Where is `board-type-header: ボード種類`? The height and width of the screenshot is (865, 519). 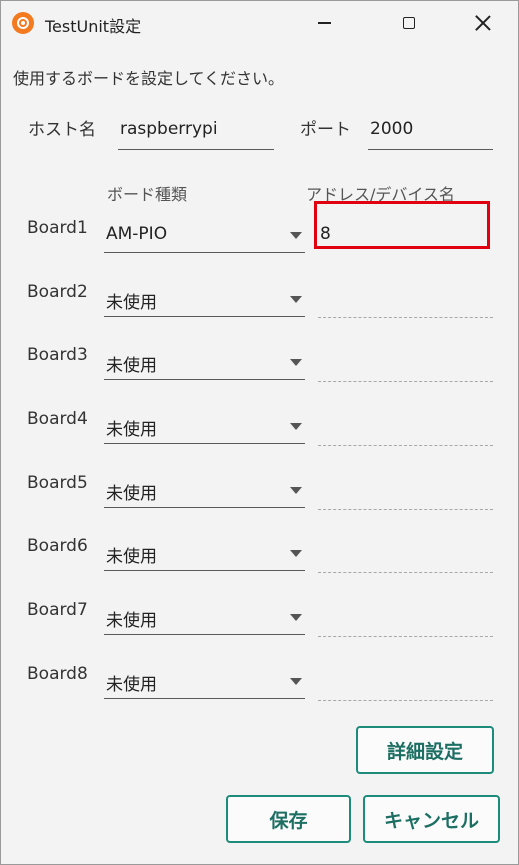
board-type-header: ボード種類 is located at coordinates (147, 194).